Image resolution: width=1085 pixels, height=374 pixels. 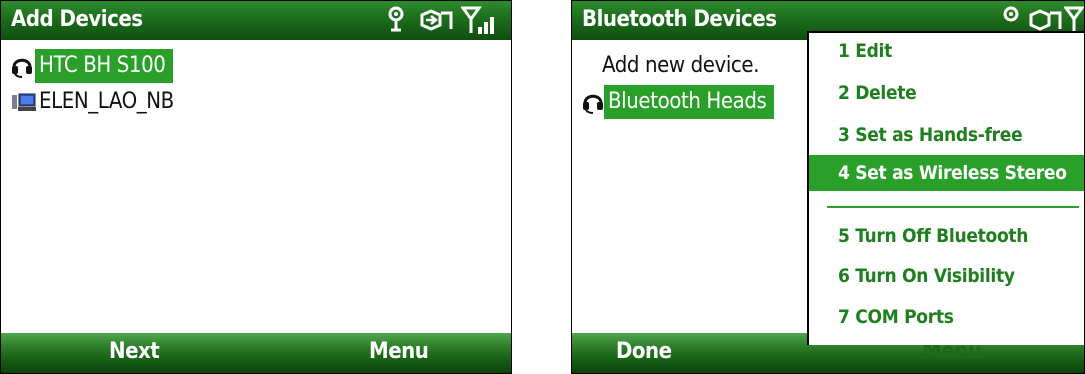 I want to click on device-name: HTC BH S100, so click(x=104, y=66).